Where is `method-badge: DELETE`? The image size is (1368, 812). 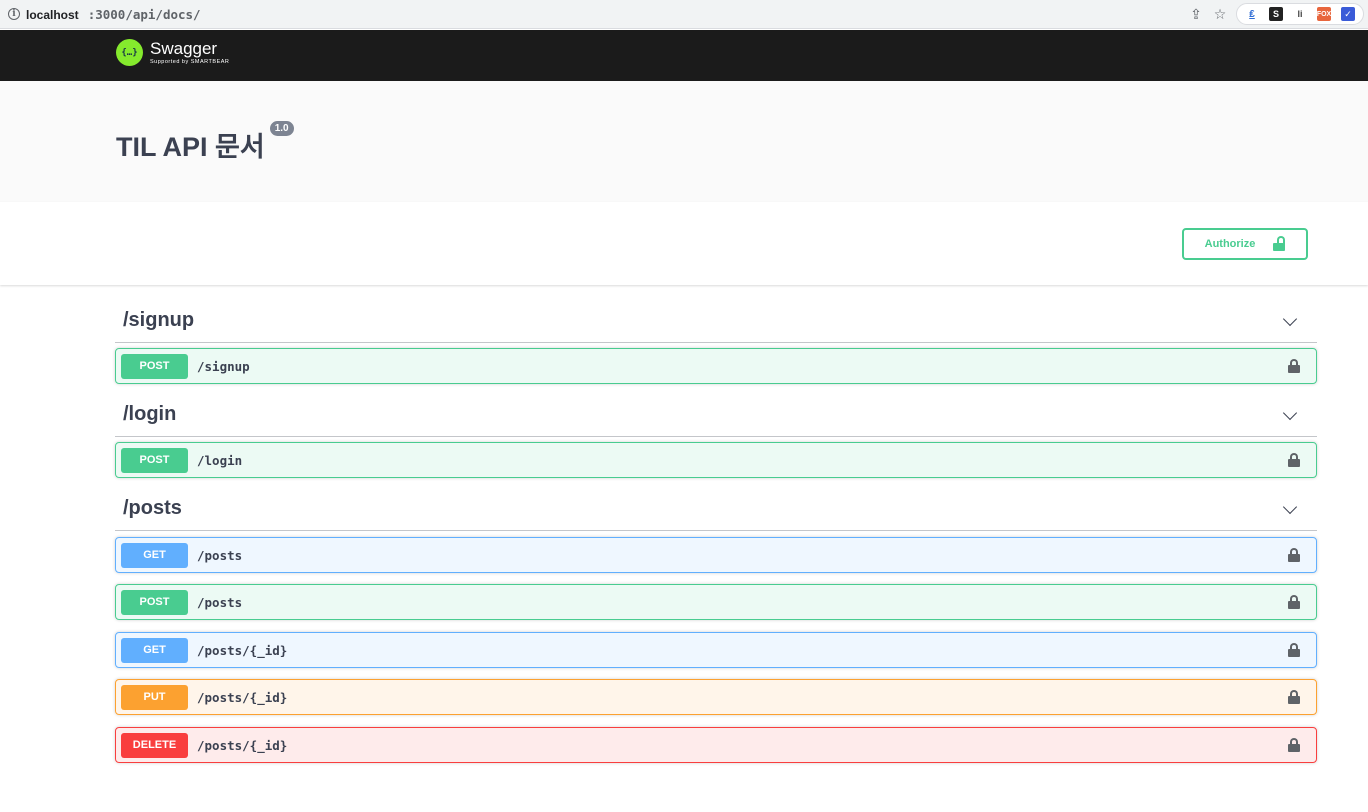 method-badge: DELETE is located at coordinates (154, 745).